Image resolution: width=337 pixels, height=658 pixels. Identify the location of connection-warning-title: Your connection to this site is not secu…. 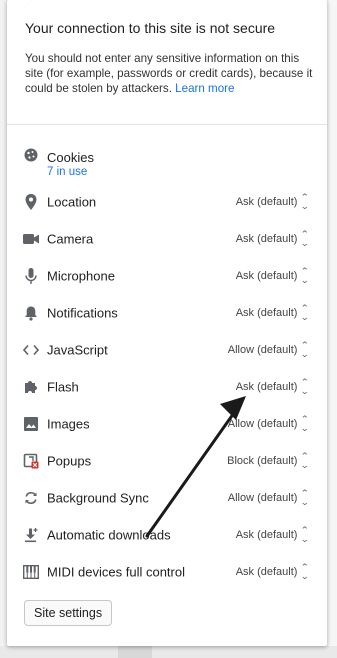
(150, 28).